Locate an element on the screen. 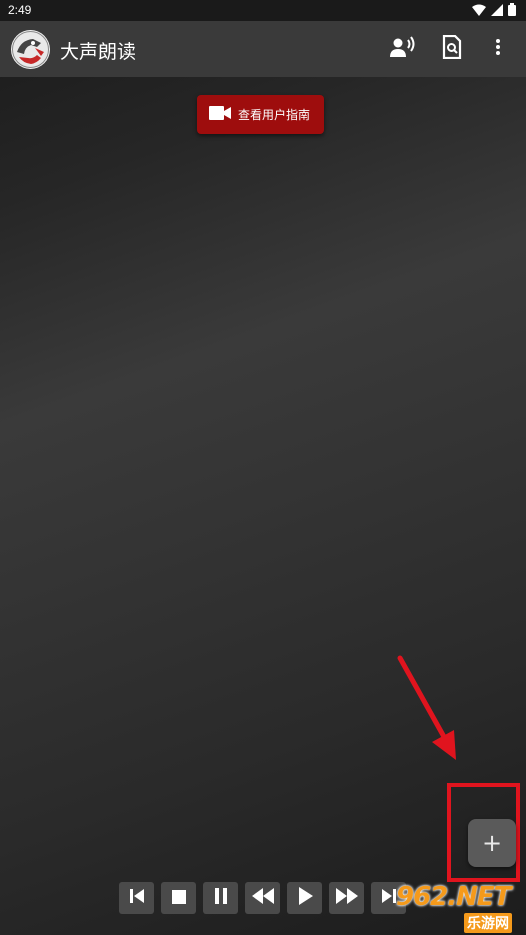 The image size is (526, 935). more-vert-icon is located at coordinates (498, 49).